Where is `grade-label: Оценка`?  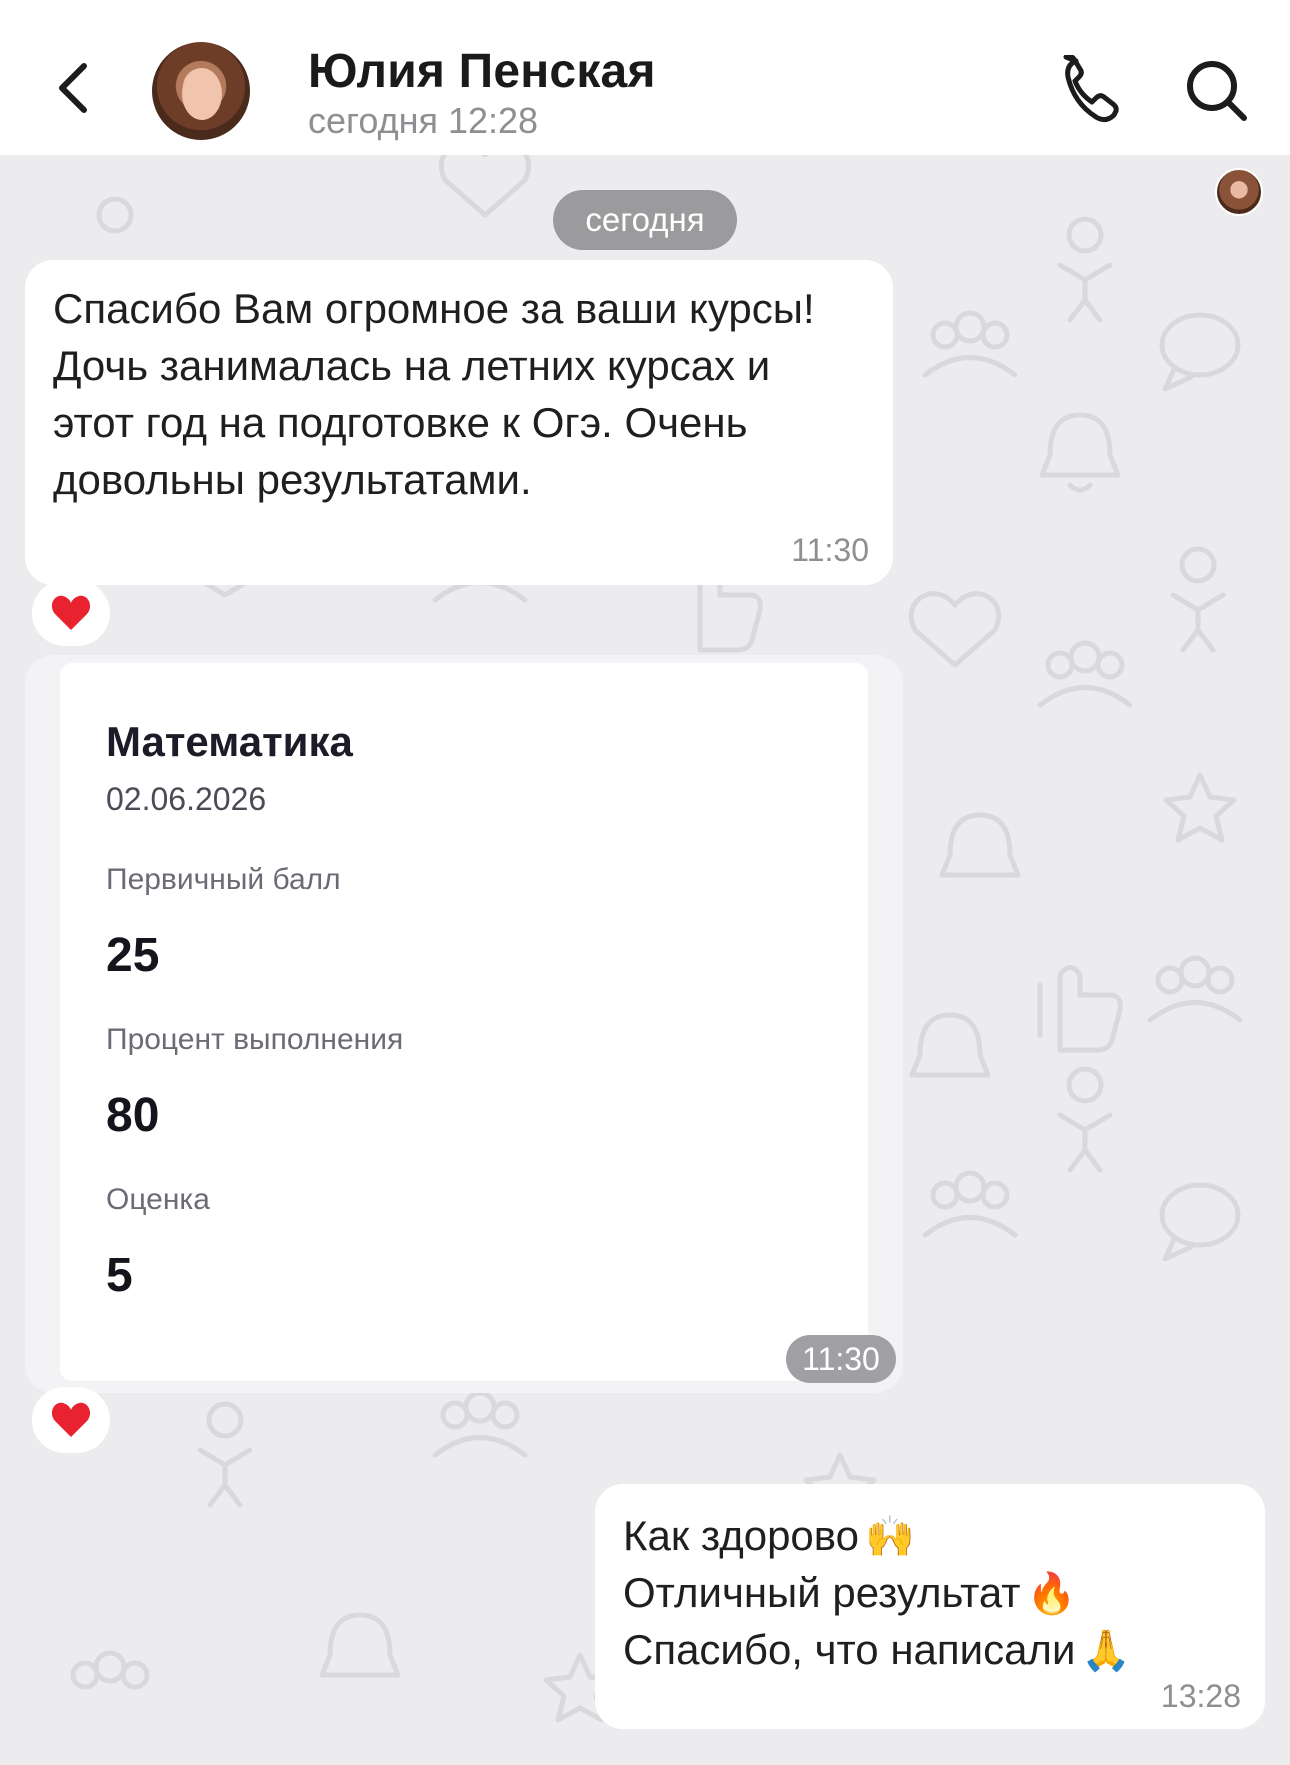
grade-label: Оценка is located at coordinates (158, 1199).